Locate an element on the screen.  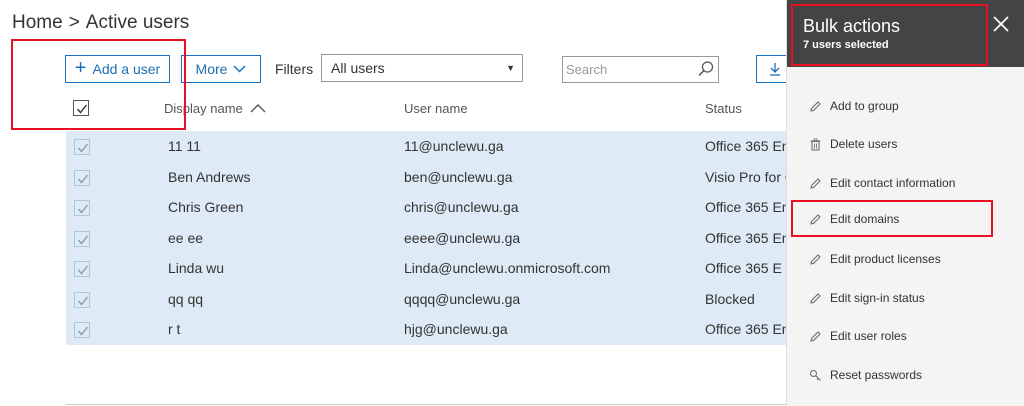
table-row: r t hjg@unclewu.ga Office 365 En is located at coordinates (426, 329).